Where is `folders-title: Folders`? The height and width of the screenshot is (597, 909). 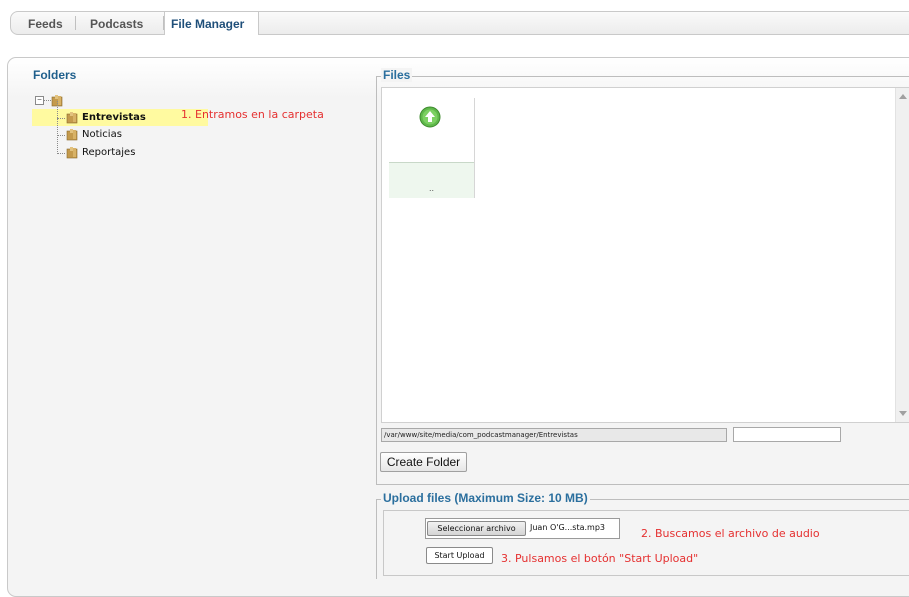
folders-title: Folders is located at coordinates (55, 75).